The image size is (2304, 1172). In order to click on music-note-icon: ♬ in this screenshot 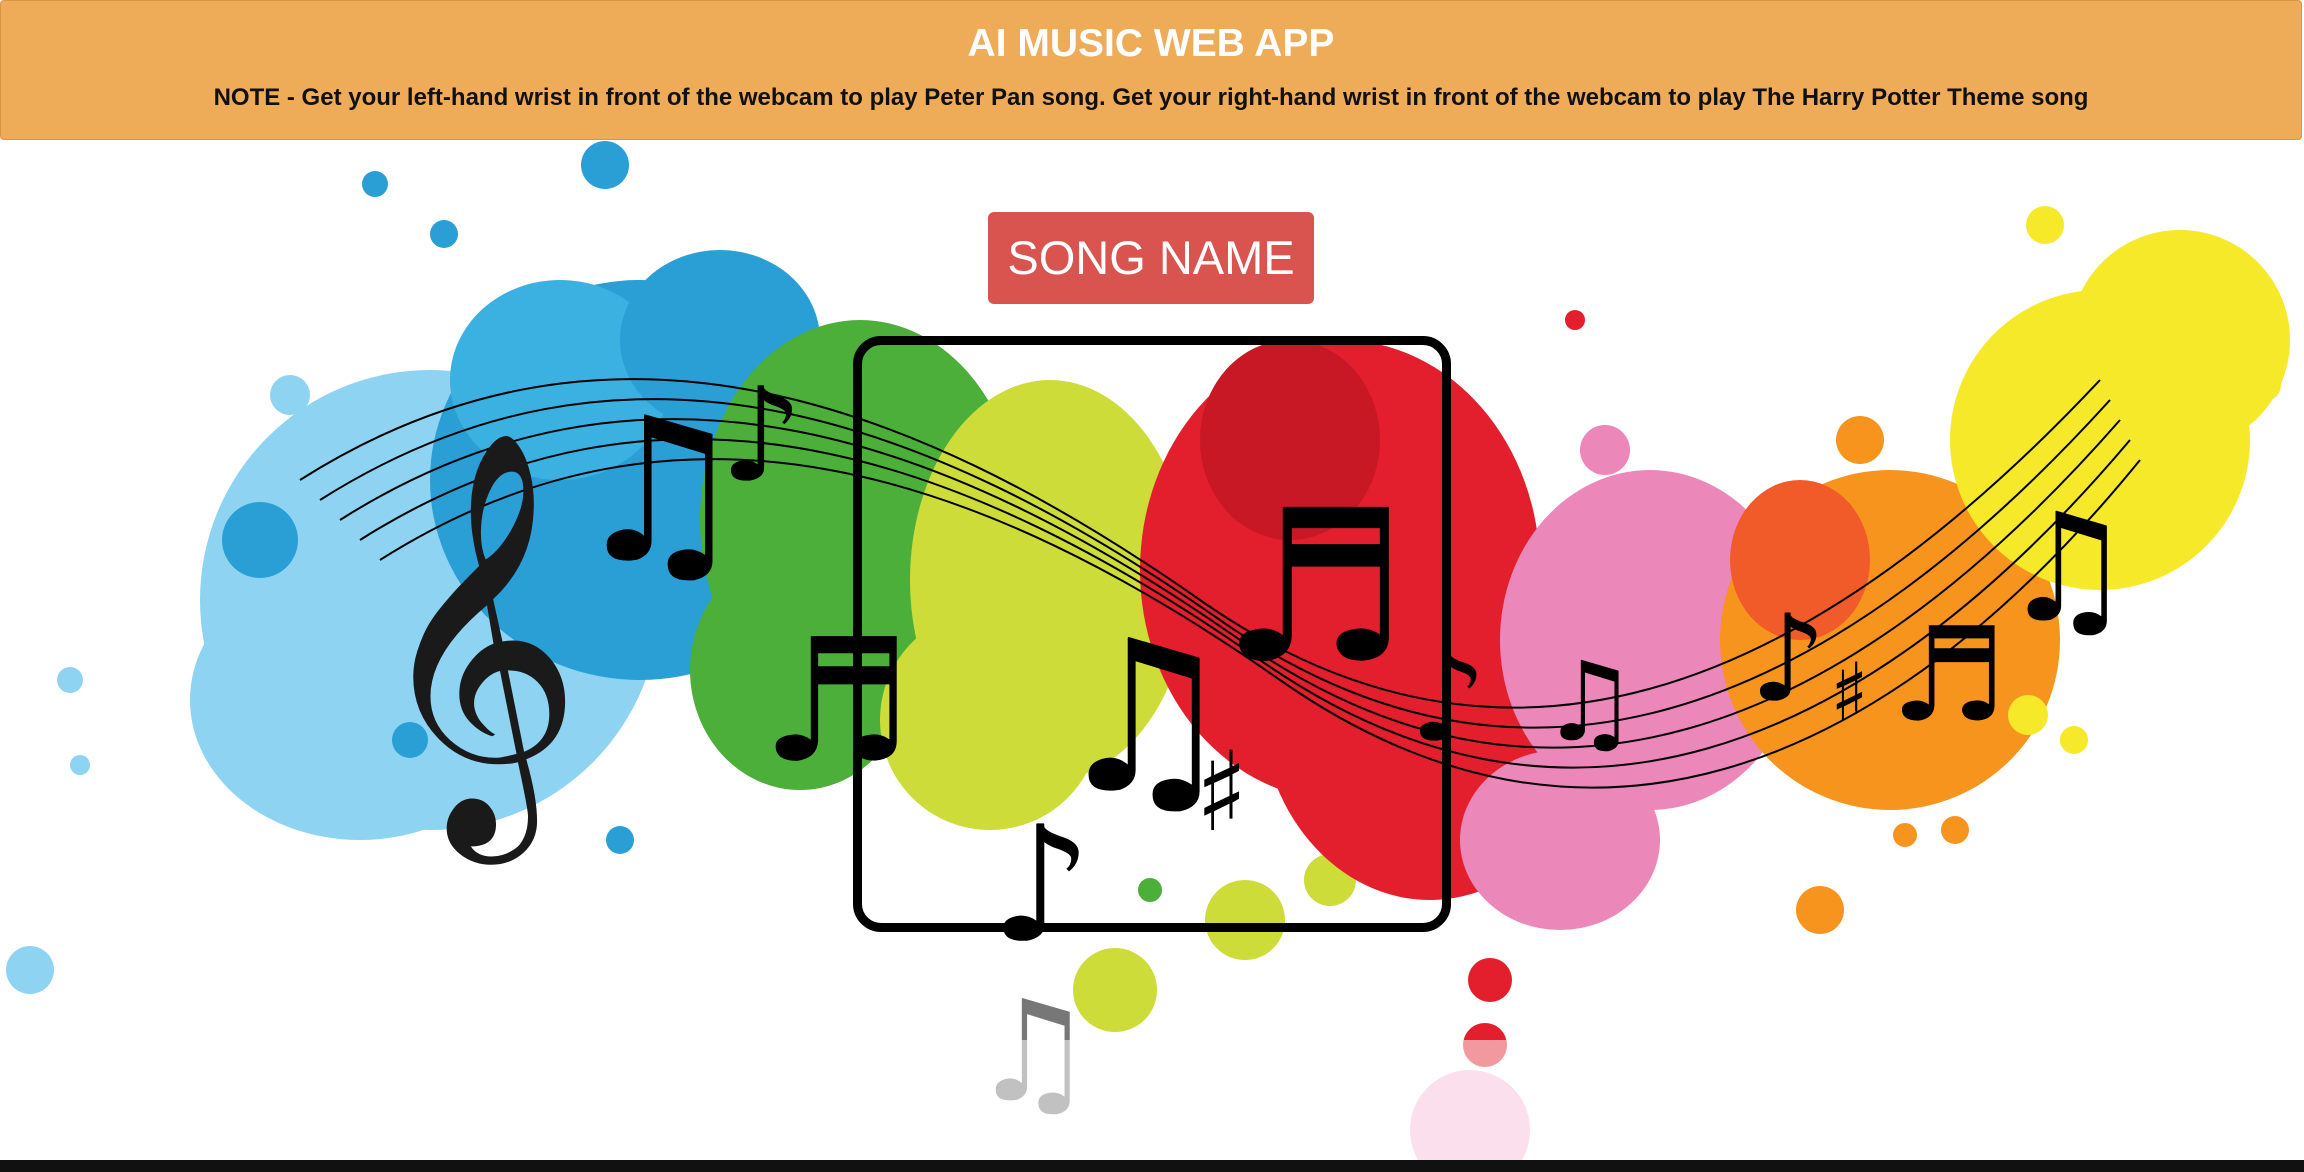, I will do `click(1948, 675)`.